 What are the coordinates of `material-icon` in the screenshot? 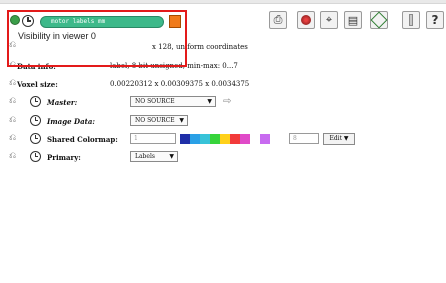 It's located at (306, 20).